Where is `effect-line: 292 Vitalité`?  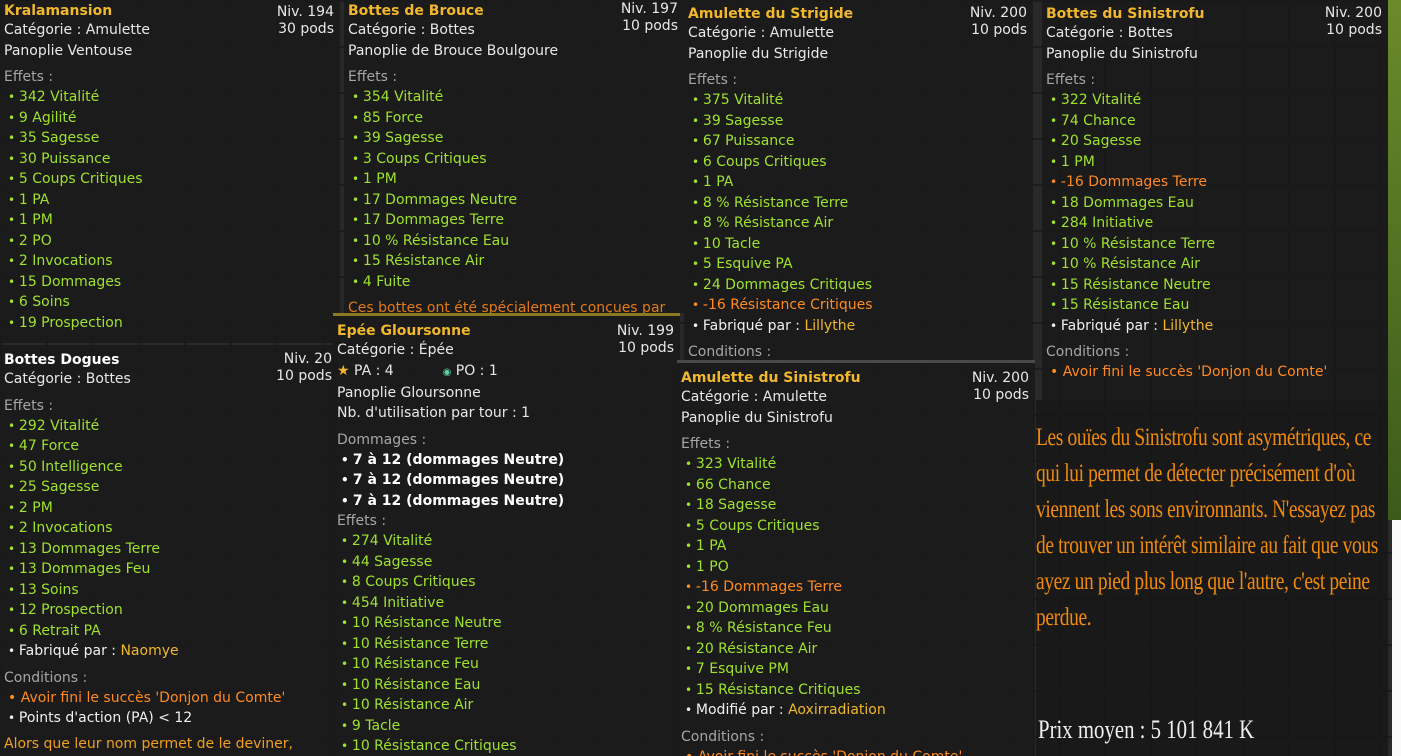
effect-line: 292 Vitalité is located at coordinates (168, 426).